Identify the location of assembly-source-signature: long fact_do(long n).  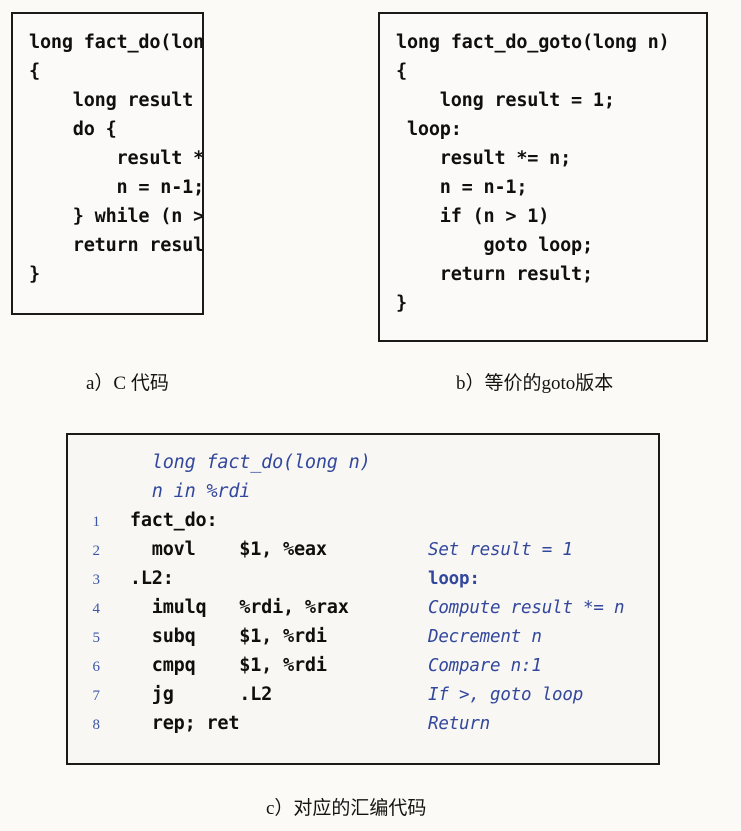
(239, 462).